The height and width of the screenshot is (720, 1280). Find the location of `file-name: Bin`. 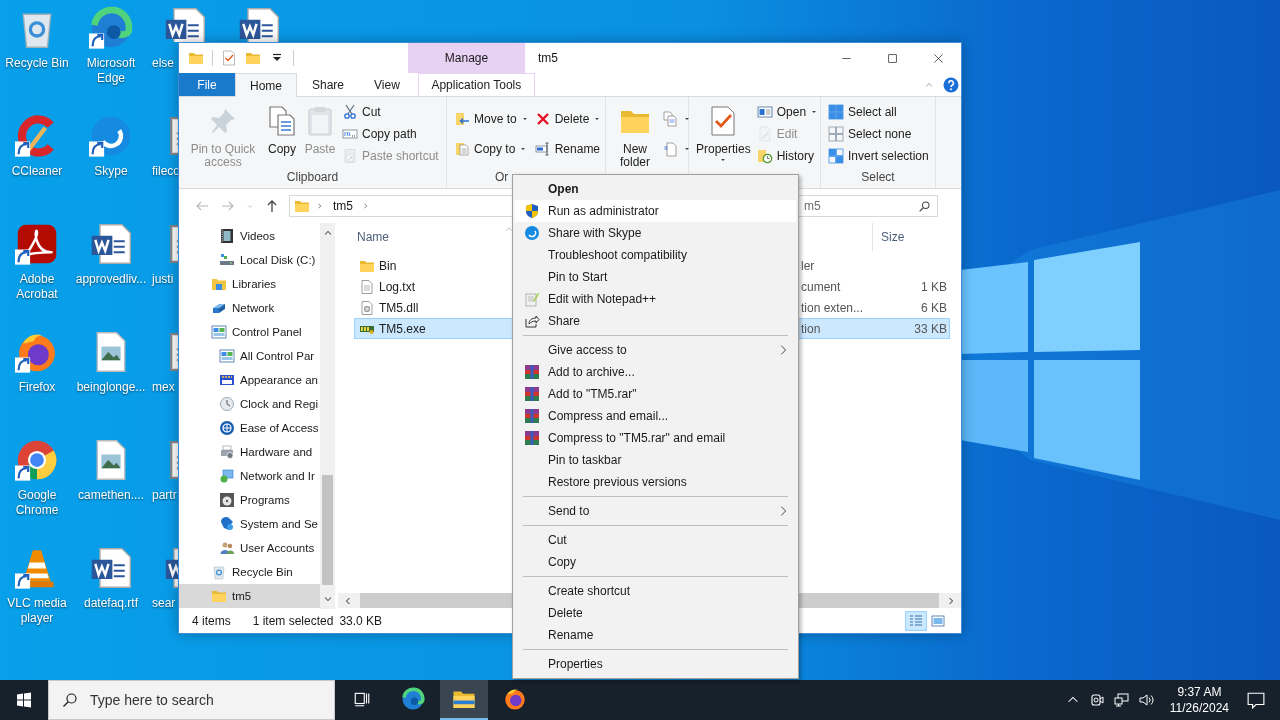

file-name: Bin is located at coordinates (388, 265).